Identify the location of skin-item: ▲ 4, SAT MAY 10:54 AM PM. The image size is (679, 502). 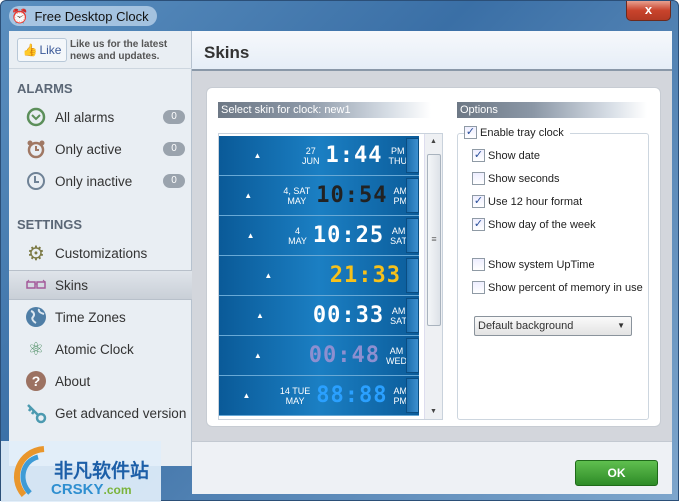
(319, 196).